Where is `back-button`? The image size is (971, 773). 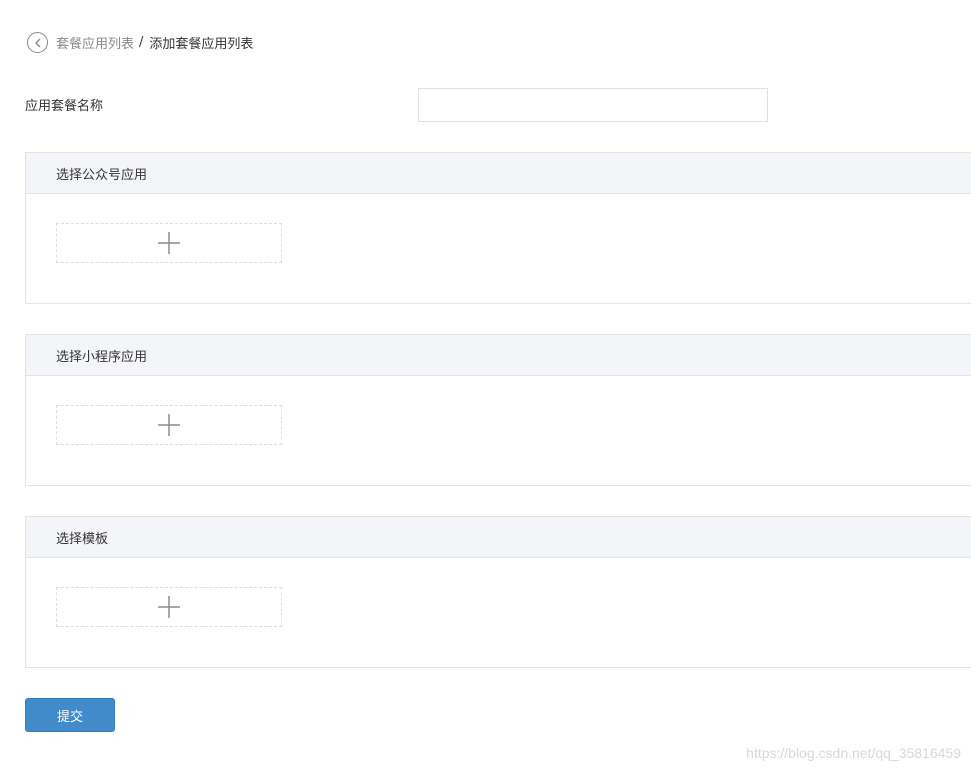 back-button is located at coordinates (37, 42).